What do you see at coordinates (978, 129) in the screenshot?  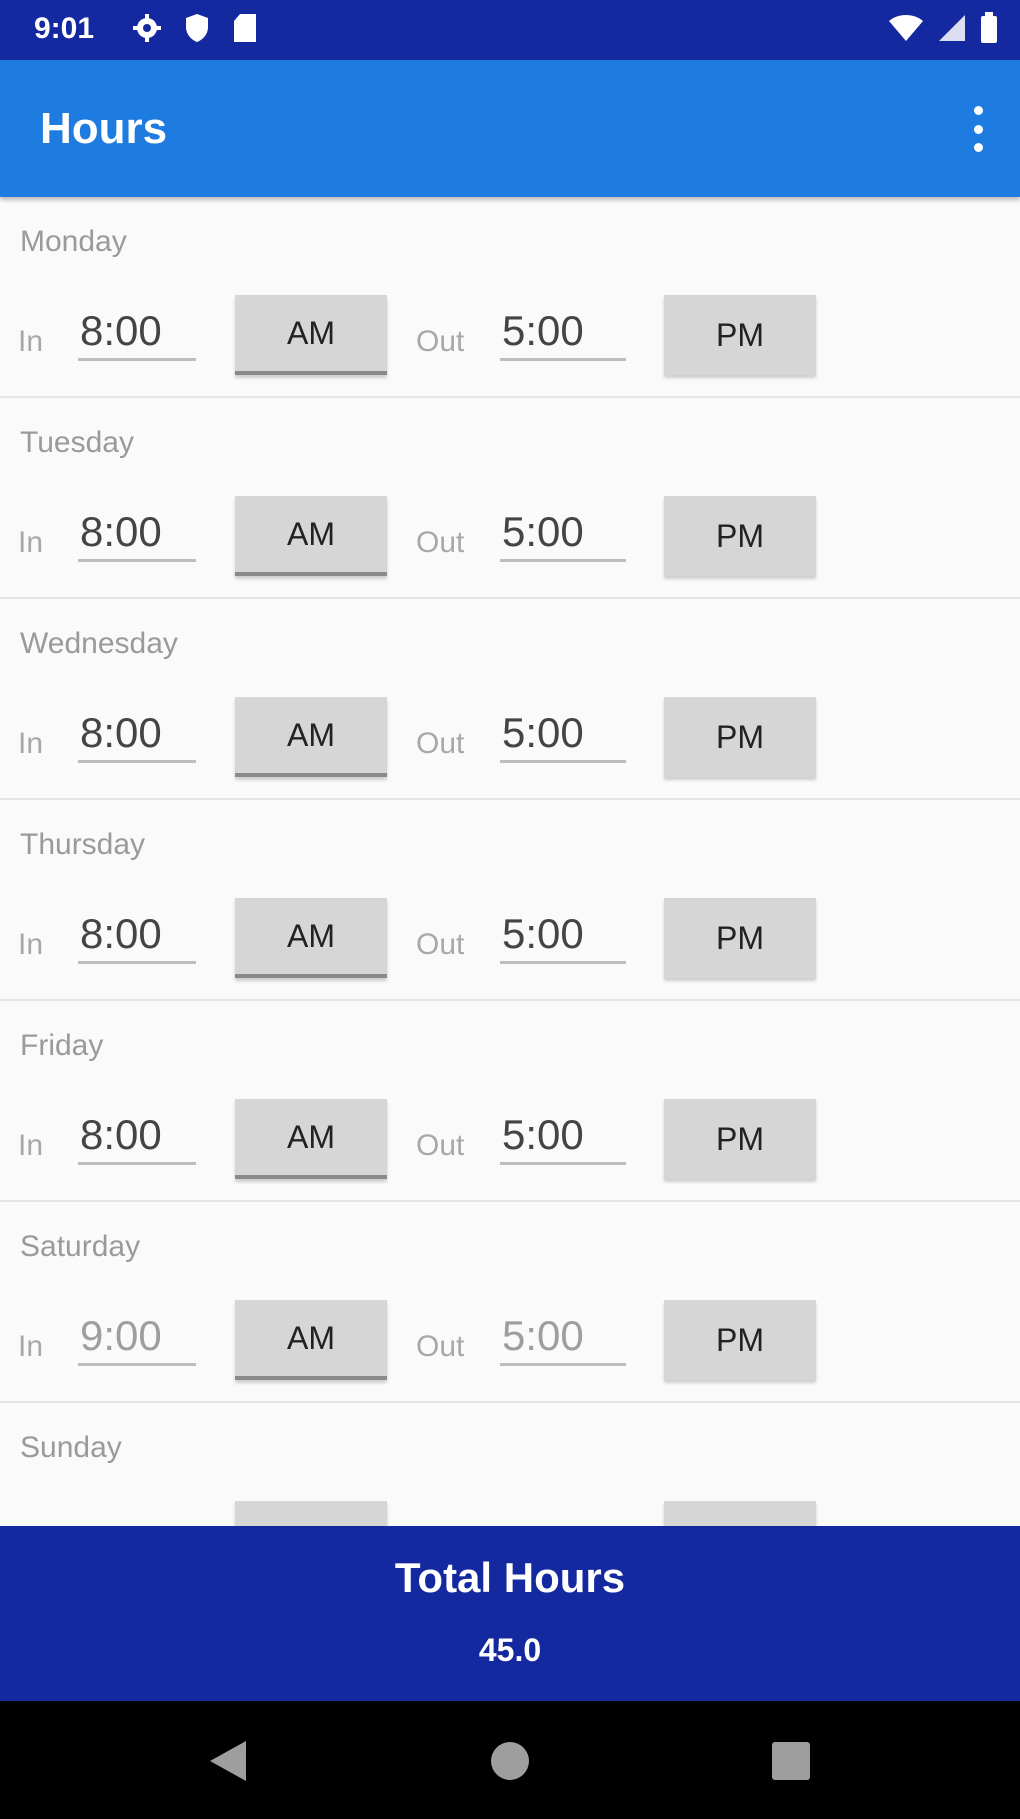 I see `more-vert-icon` at bounding box center [978, 129].